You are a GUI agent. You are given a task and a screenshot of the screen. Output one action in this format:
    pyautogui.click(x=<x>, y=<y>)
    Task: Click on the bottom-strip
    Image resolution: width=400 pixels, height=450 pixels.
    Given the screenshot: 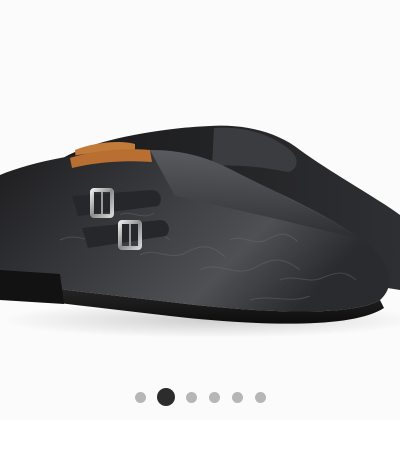 What is the action you would take?
    pyautogui.click(x=200, y=435)
    